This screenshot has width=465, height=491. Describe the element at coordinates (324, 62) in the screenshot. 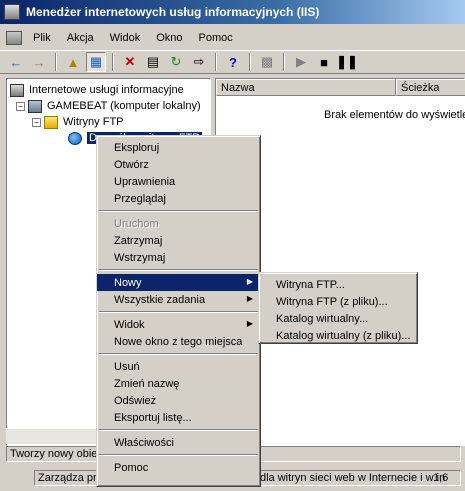

I see `stop-icon: ■` at that location.